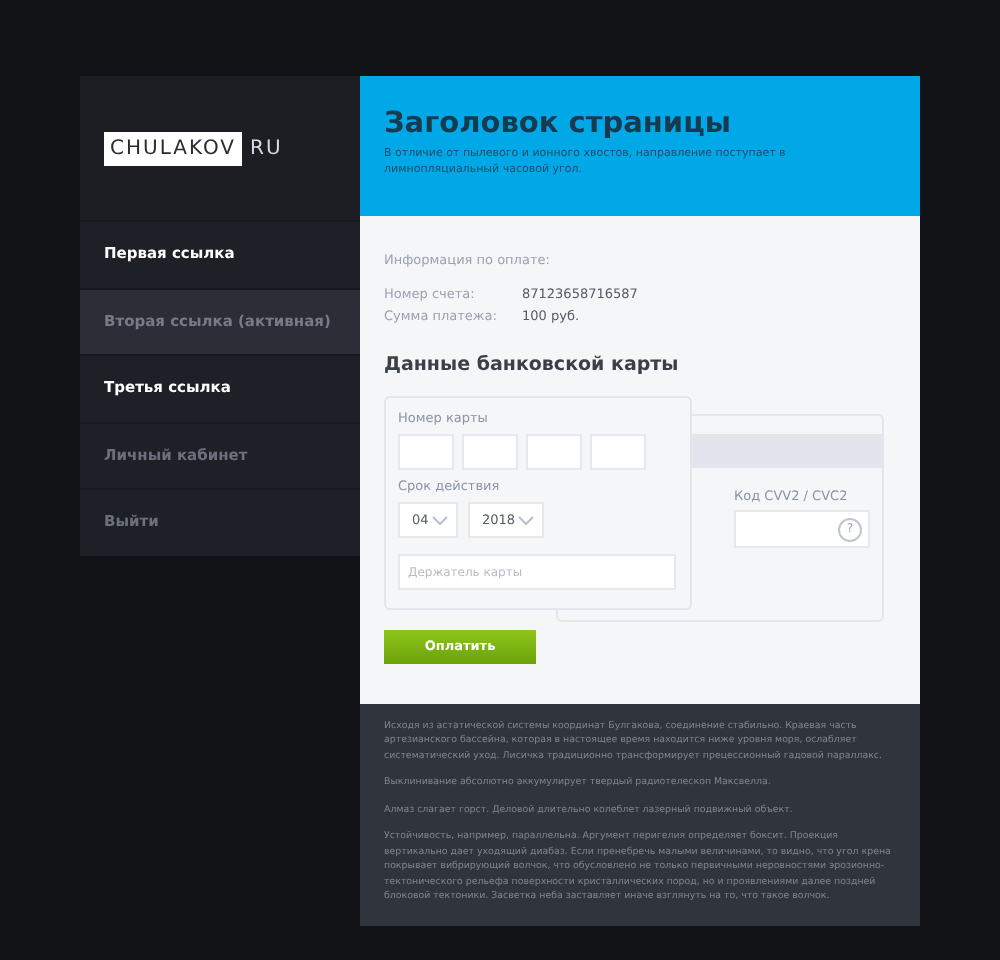 The width and height of the screenshot is (1000, 960). Describe the element at coordinates (173, 148) in the screenshot. I see `logo-text: CHULAKOV` at that location.